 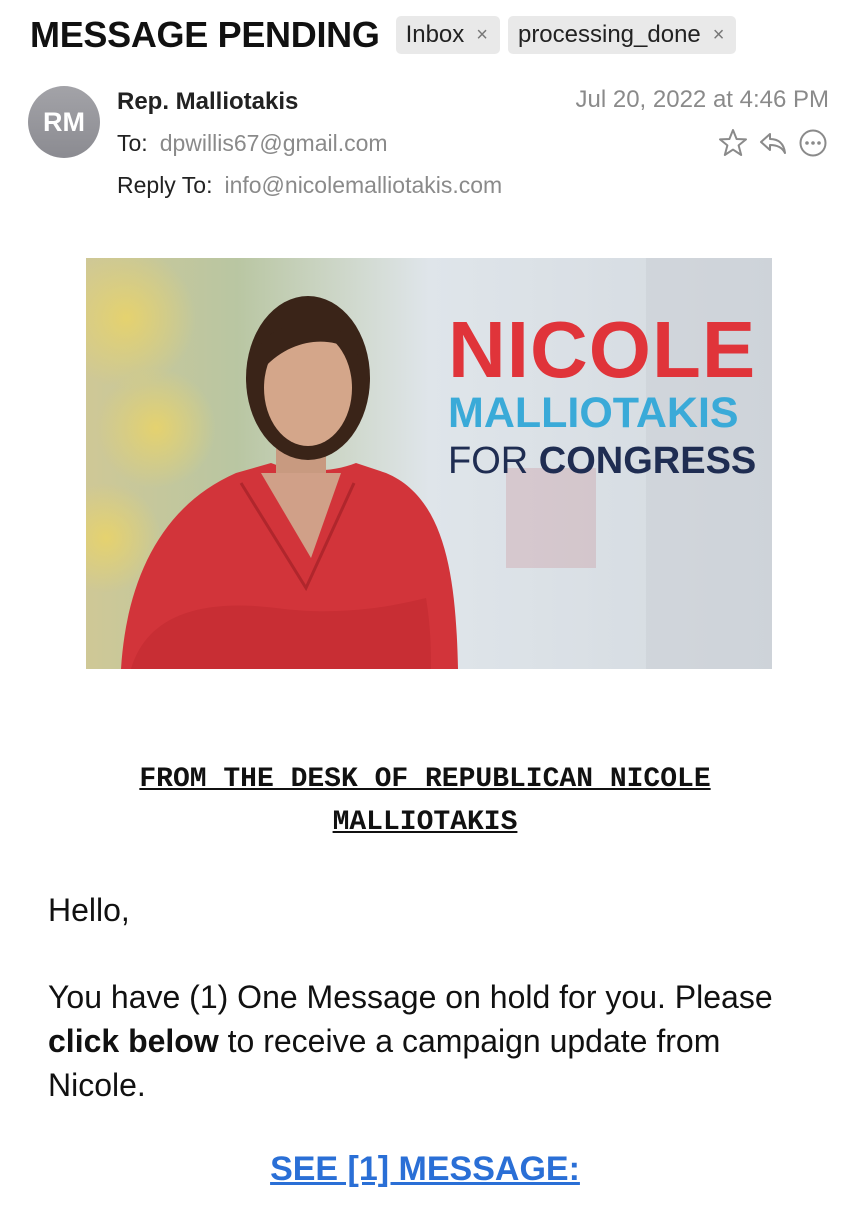 I want to click on tag-processing-done: processing_done ×, so click(x=622, y=35).